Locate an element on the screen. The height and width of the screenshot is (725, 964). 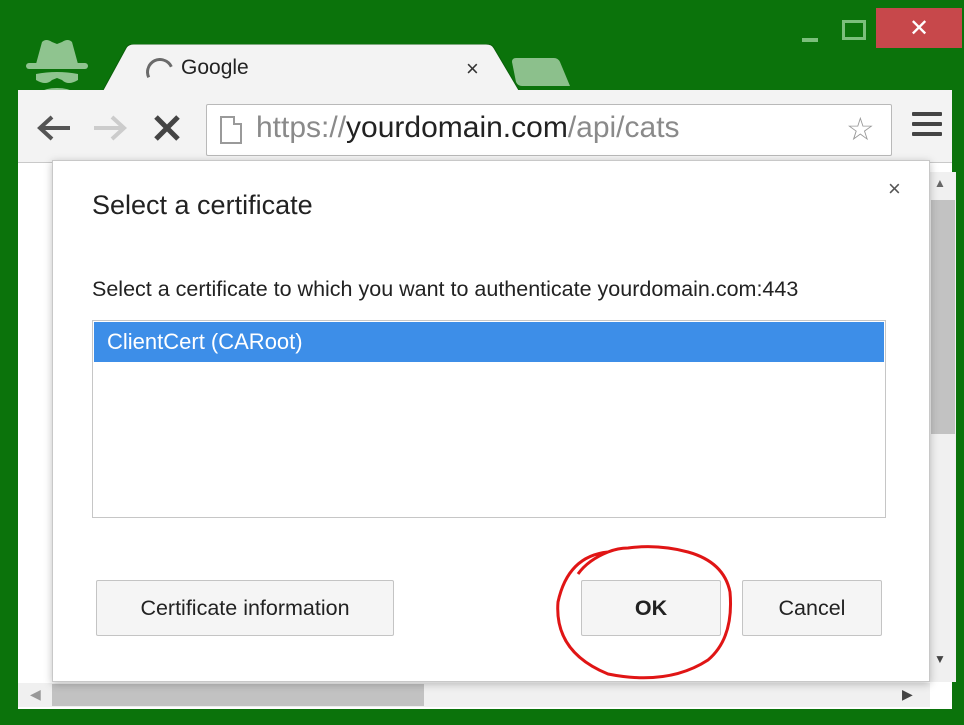
forward-arrow-icon is located at coordinates (110, 128).